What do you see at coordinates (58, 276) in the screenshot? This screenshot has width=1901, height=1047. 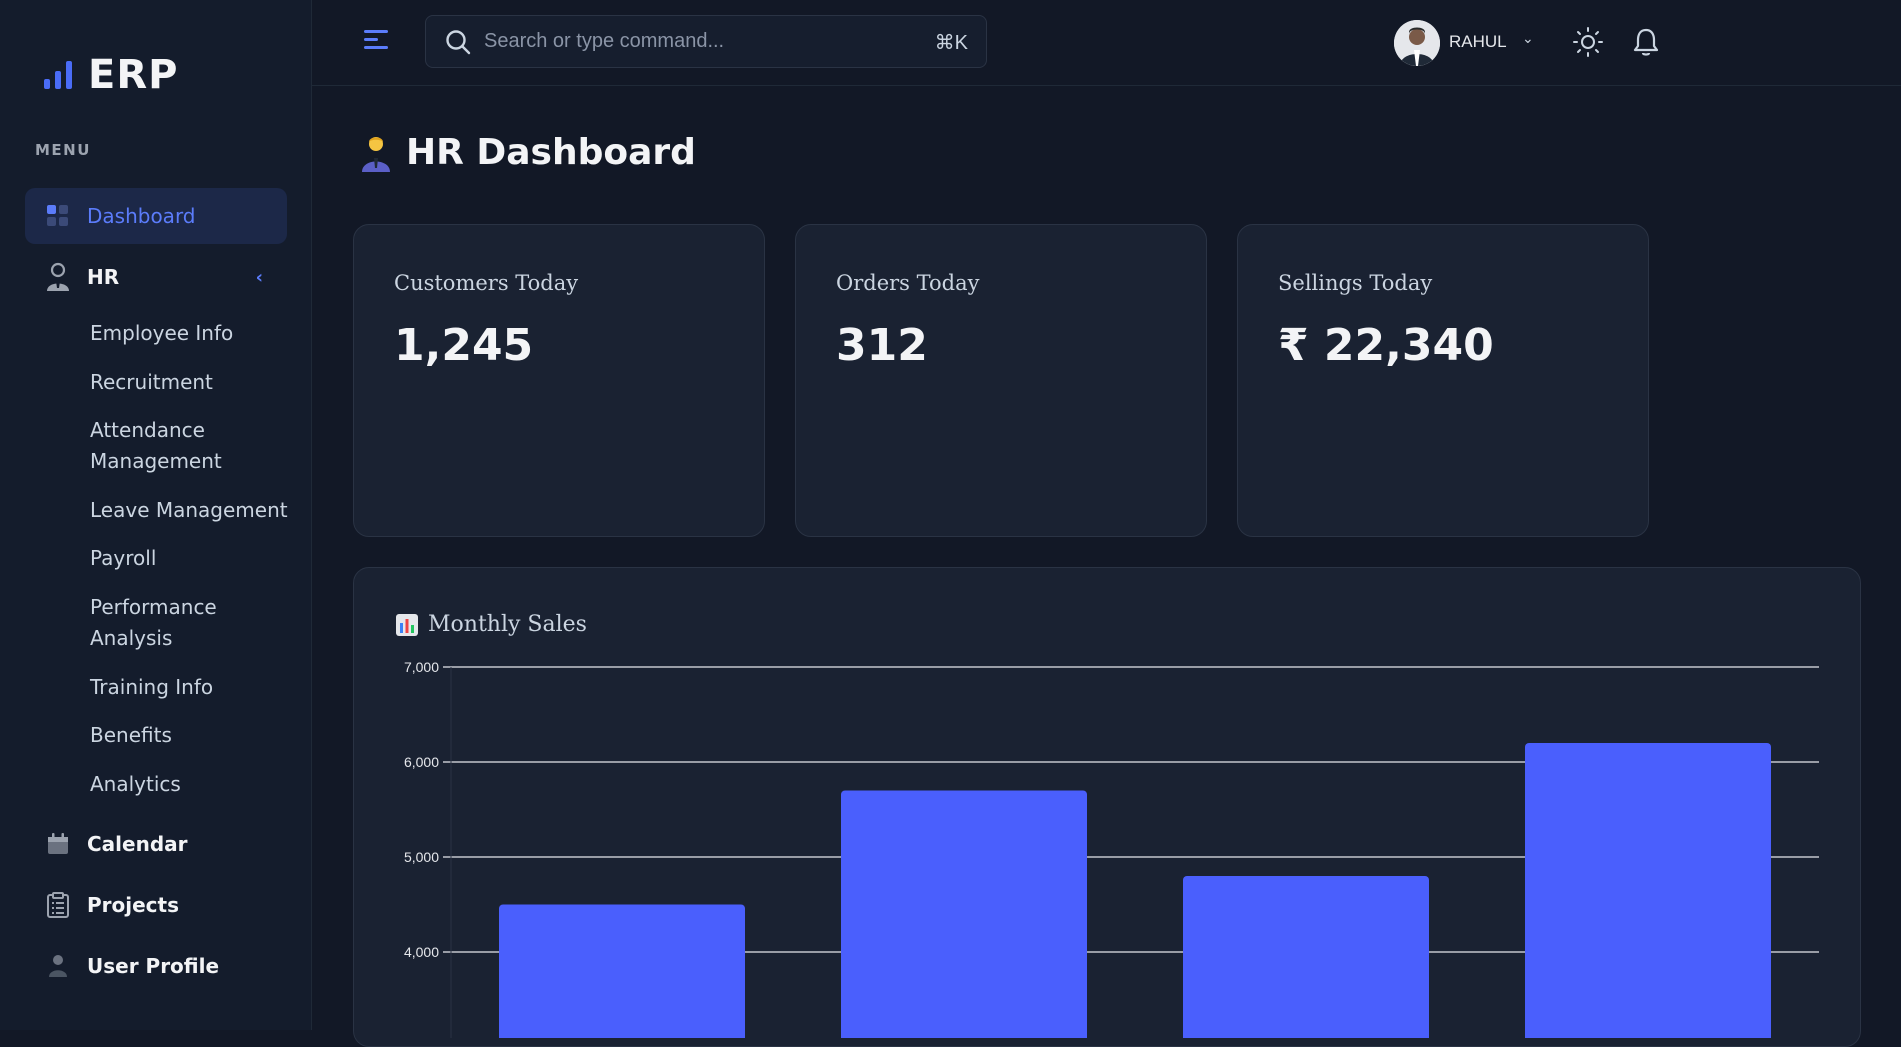 I see `user-tie-icon` at bounding box center [58, 276].